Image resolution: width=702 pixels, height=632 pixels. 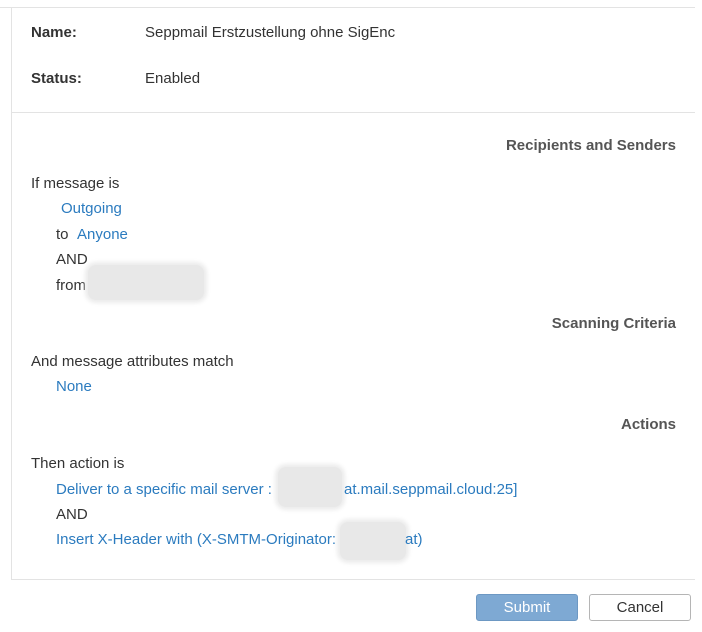 I want to click on actions-and-label: AND, so click(x=72, y=514).